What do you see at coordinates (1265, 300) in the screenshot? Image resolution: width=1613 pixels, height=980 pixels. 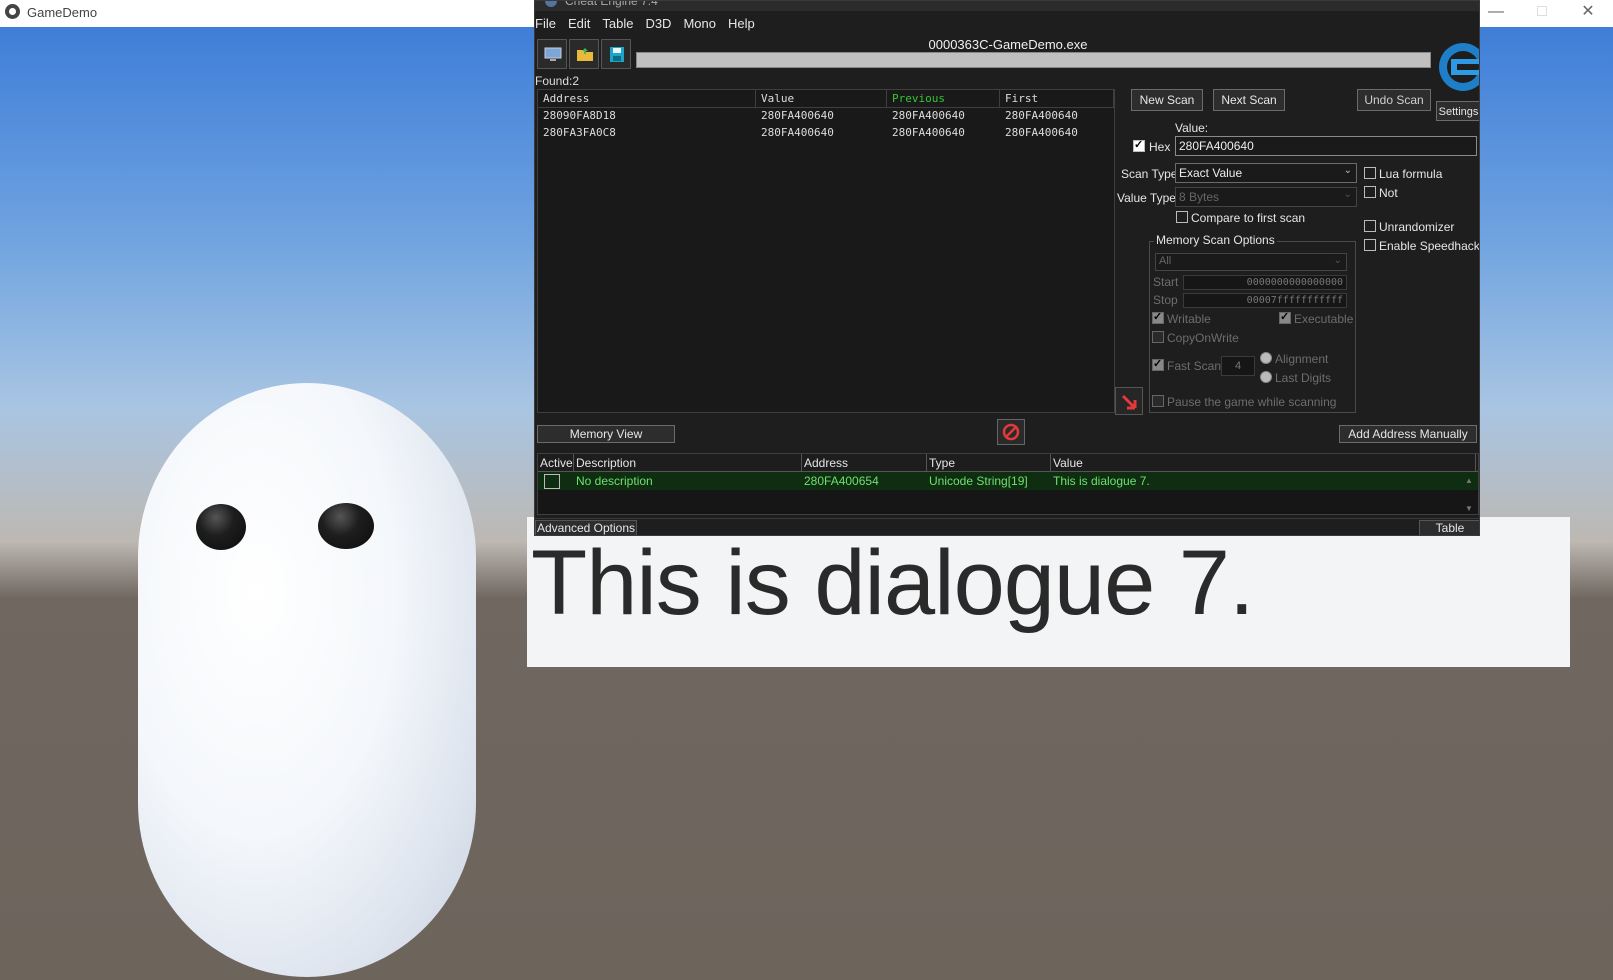 I see `stop-address-input: 00007fffffffffff` at bounding box center [1265, 300].